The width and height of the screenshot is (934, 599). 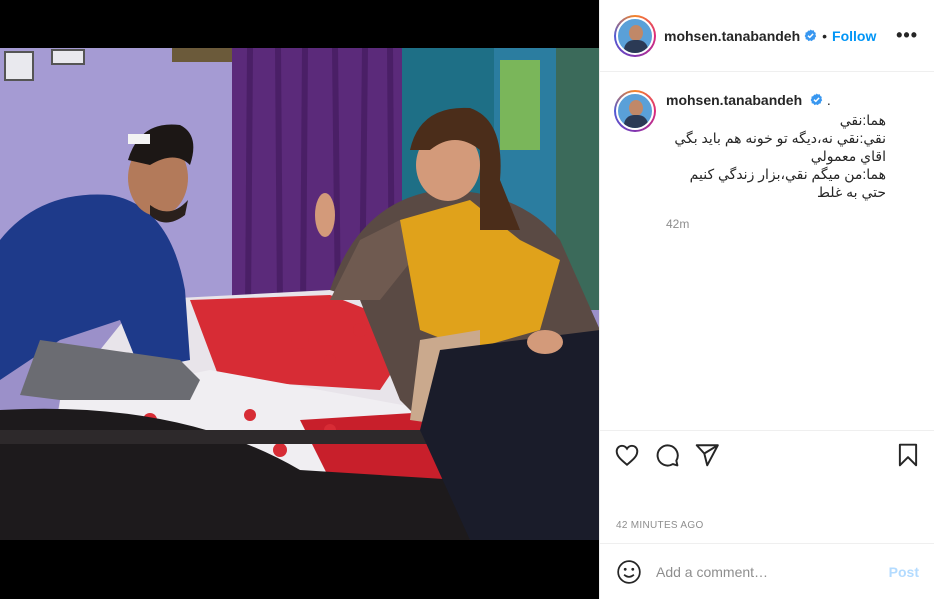 I want to click on avatar, so click(x=635, y=35).